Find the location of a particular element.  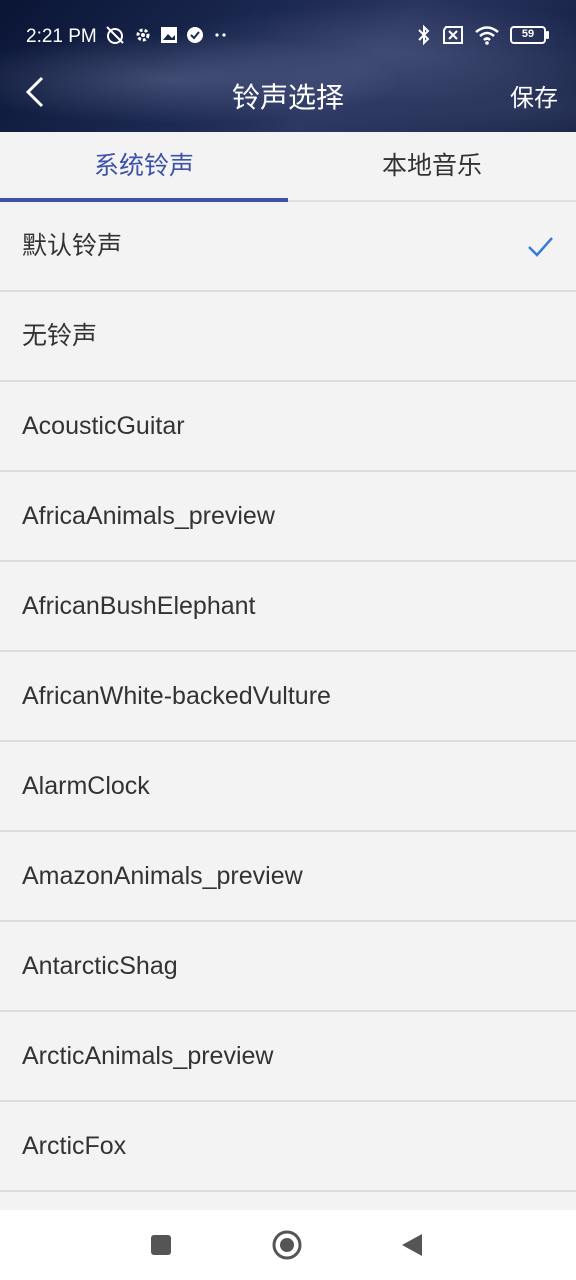

system-nav-bar is located at coordinates (288, 1245).